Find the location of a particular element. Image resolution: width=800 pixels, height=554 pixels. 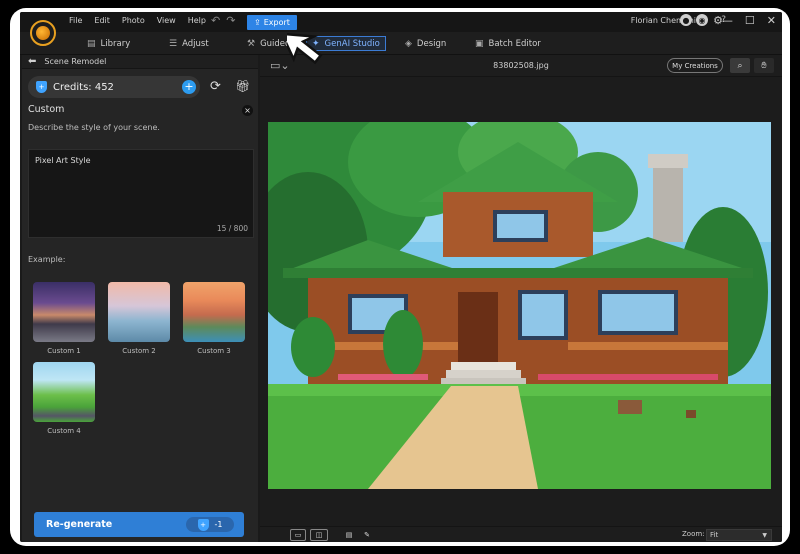

tab-adjust: ☰ Adjust is located at coordinates (189, 43).